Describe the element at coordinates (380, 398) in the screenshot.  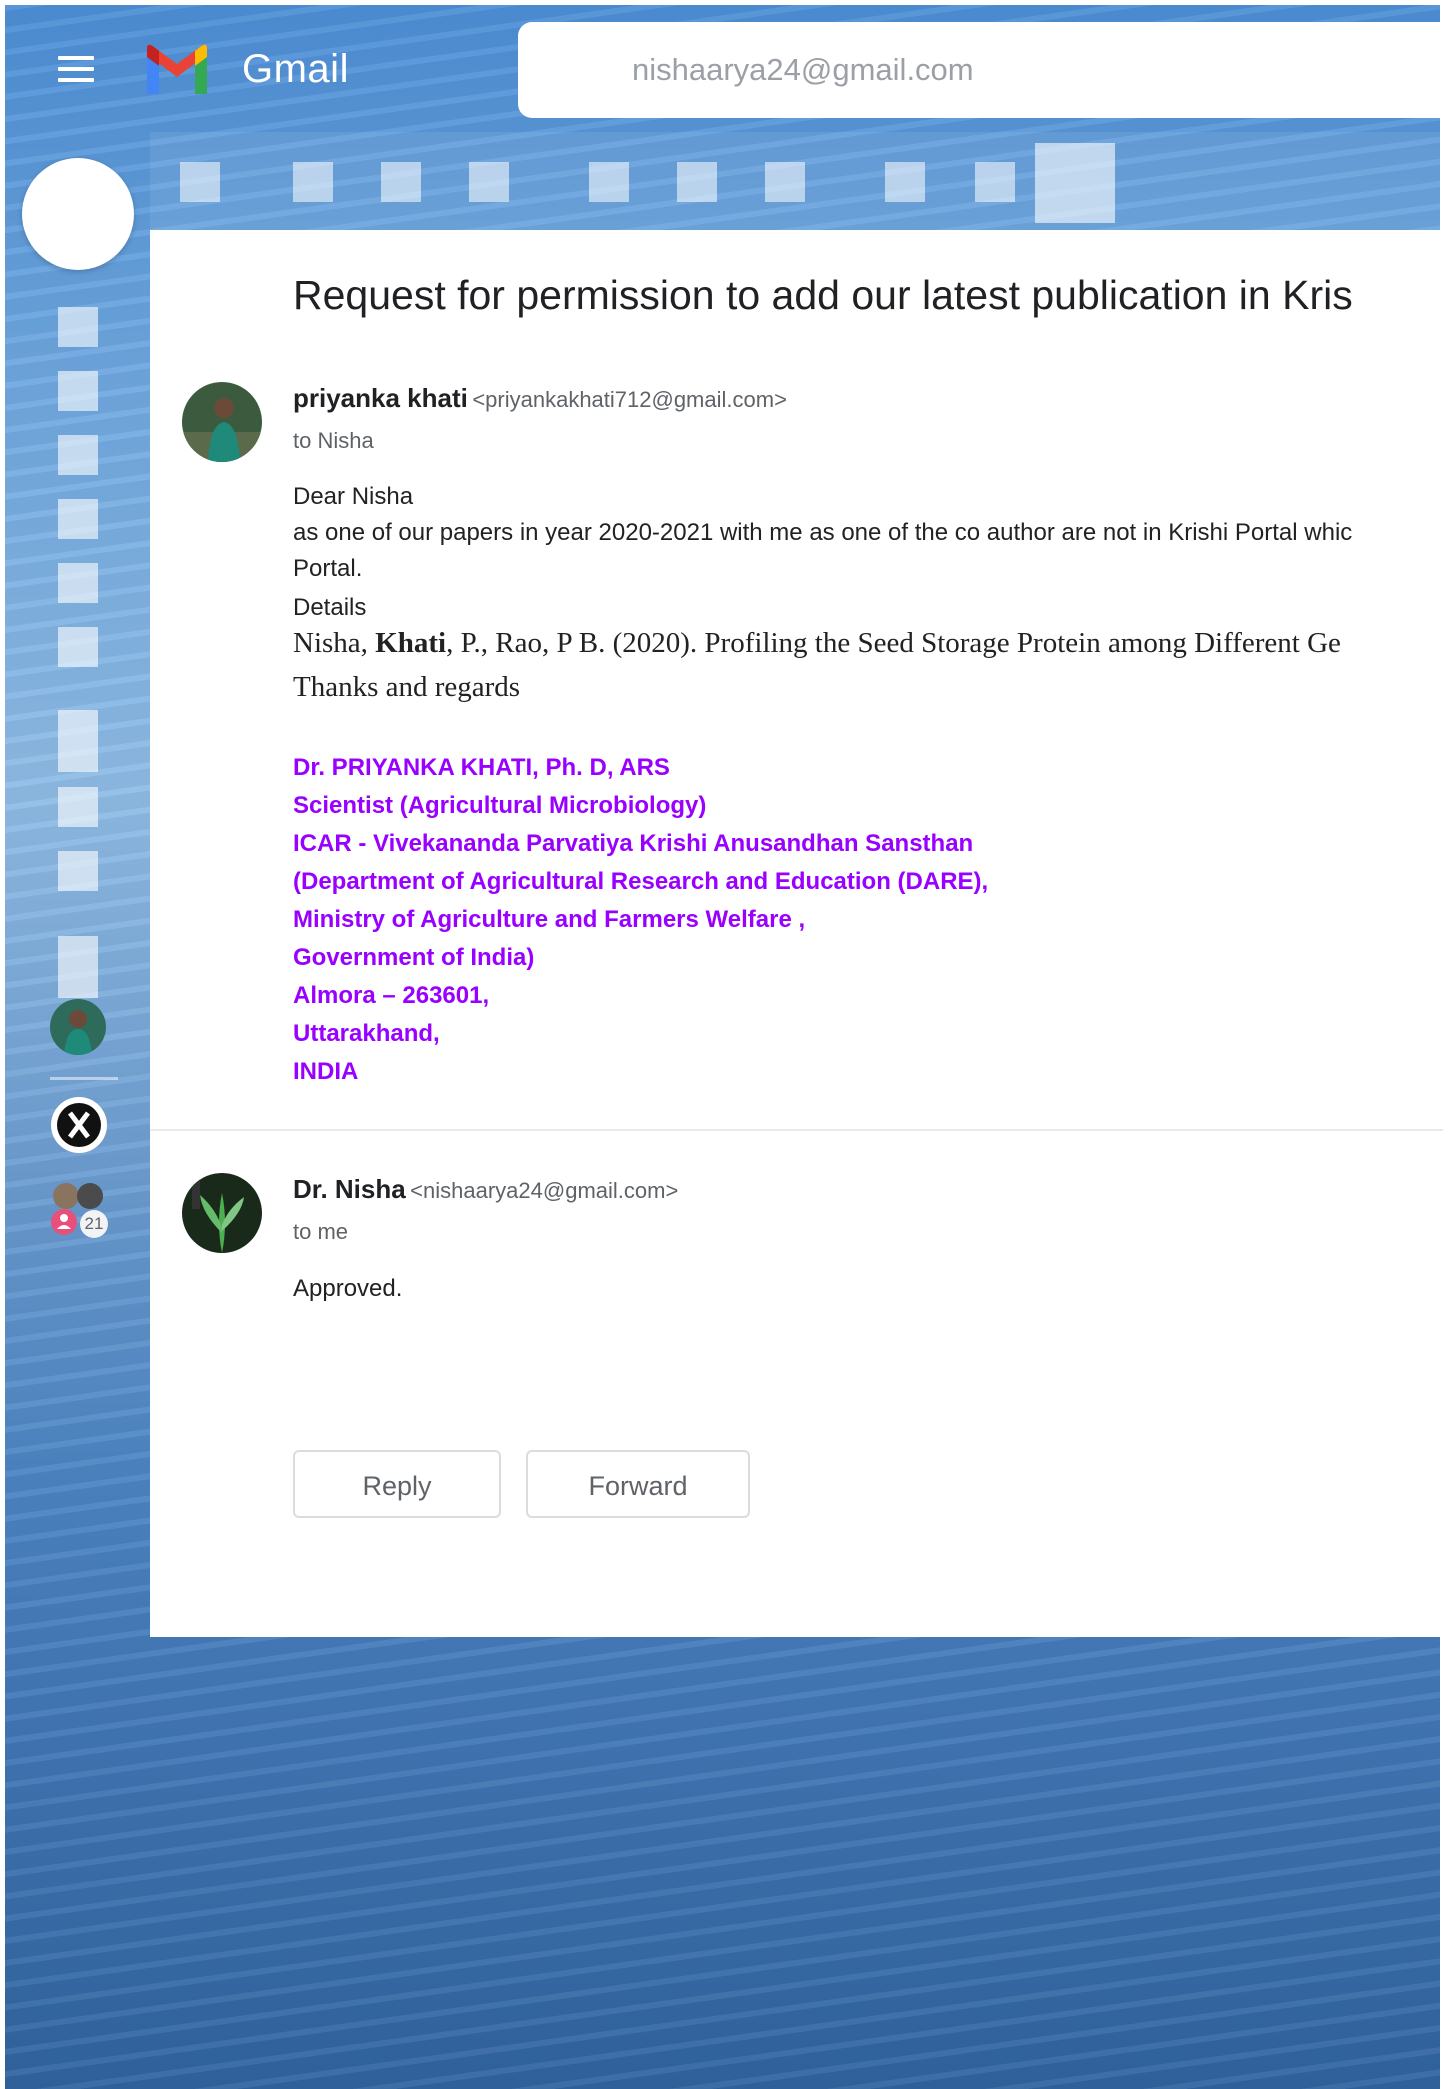
I see `sender-name: priyanka khati` at that location.